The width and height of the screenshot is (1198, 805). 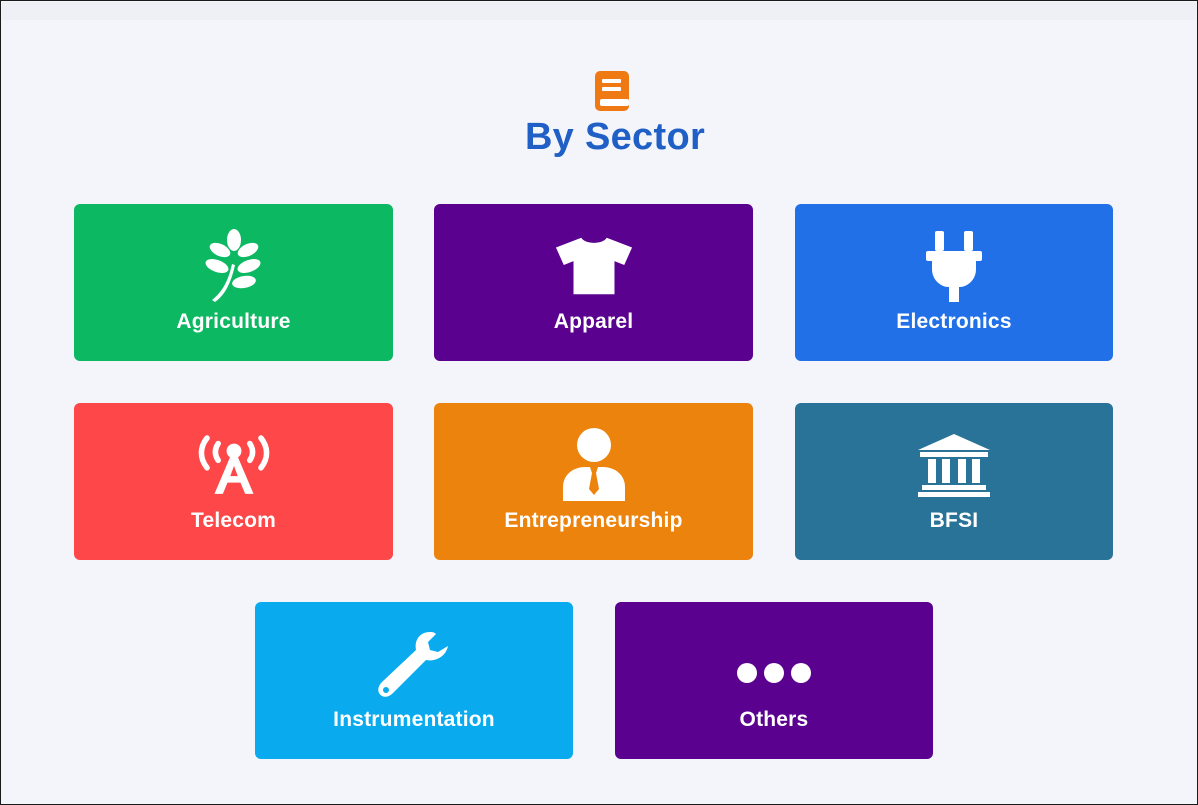 I want to click on broadcast-tower-icon, so click(x=234, y=465).